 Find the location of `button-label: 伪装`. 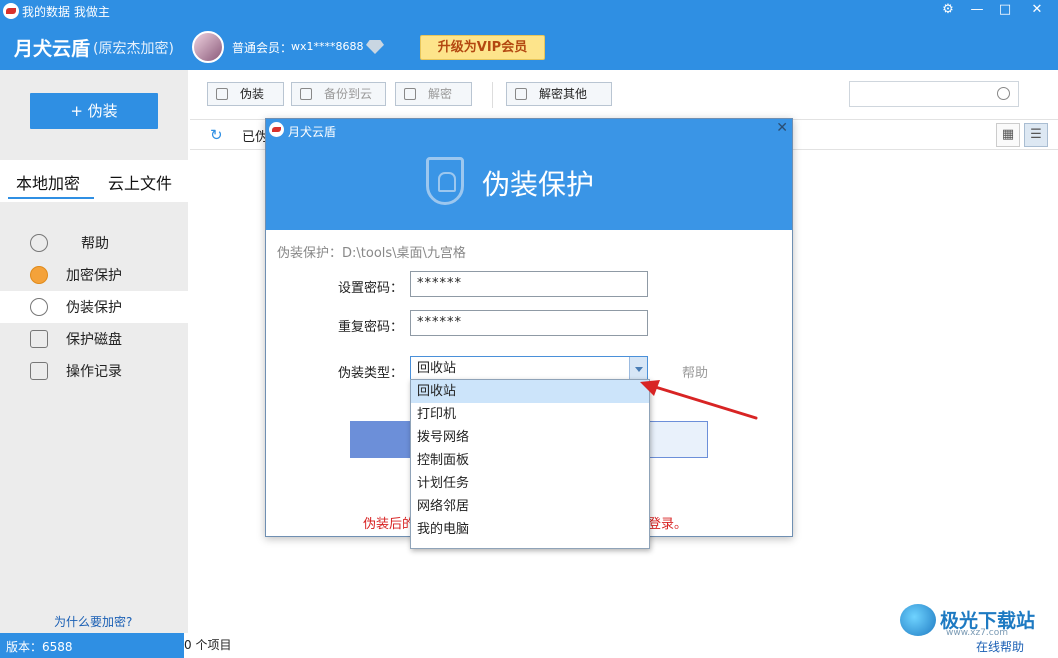

button-label: 伪装 is located at coordinates (252, 94).